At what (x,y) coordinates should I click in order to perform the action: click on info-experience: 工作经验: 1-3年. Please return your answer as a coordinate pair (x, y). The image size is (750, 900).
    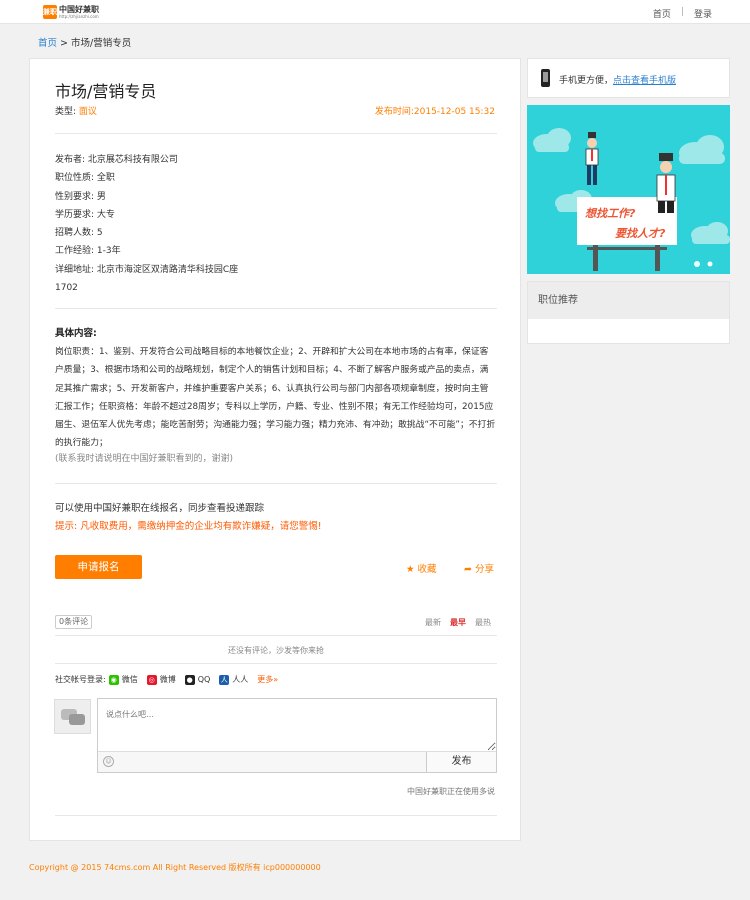
    Looking at the image, I should click on (88, 251).